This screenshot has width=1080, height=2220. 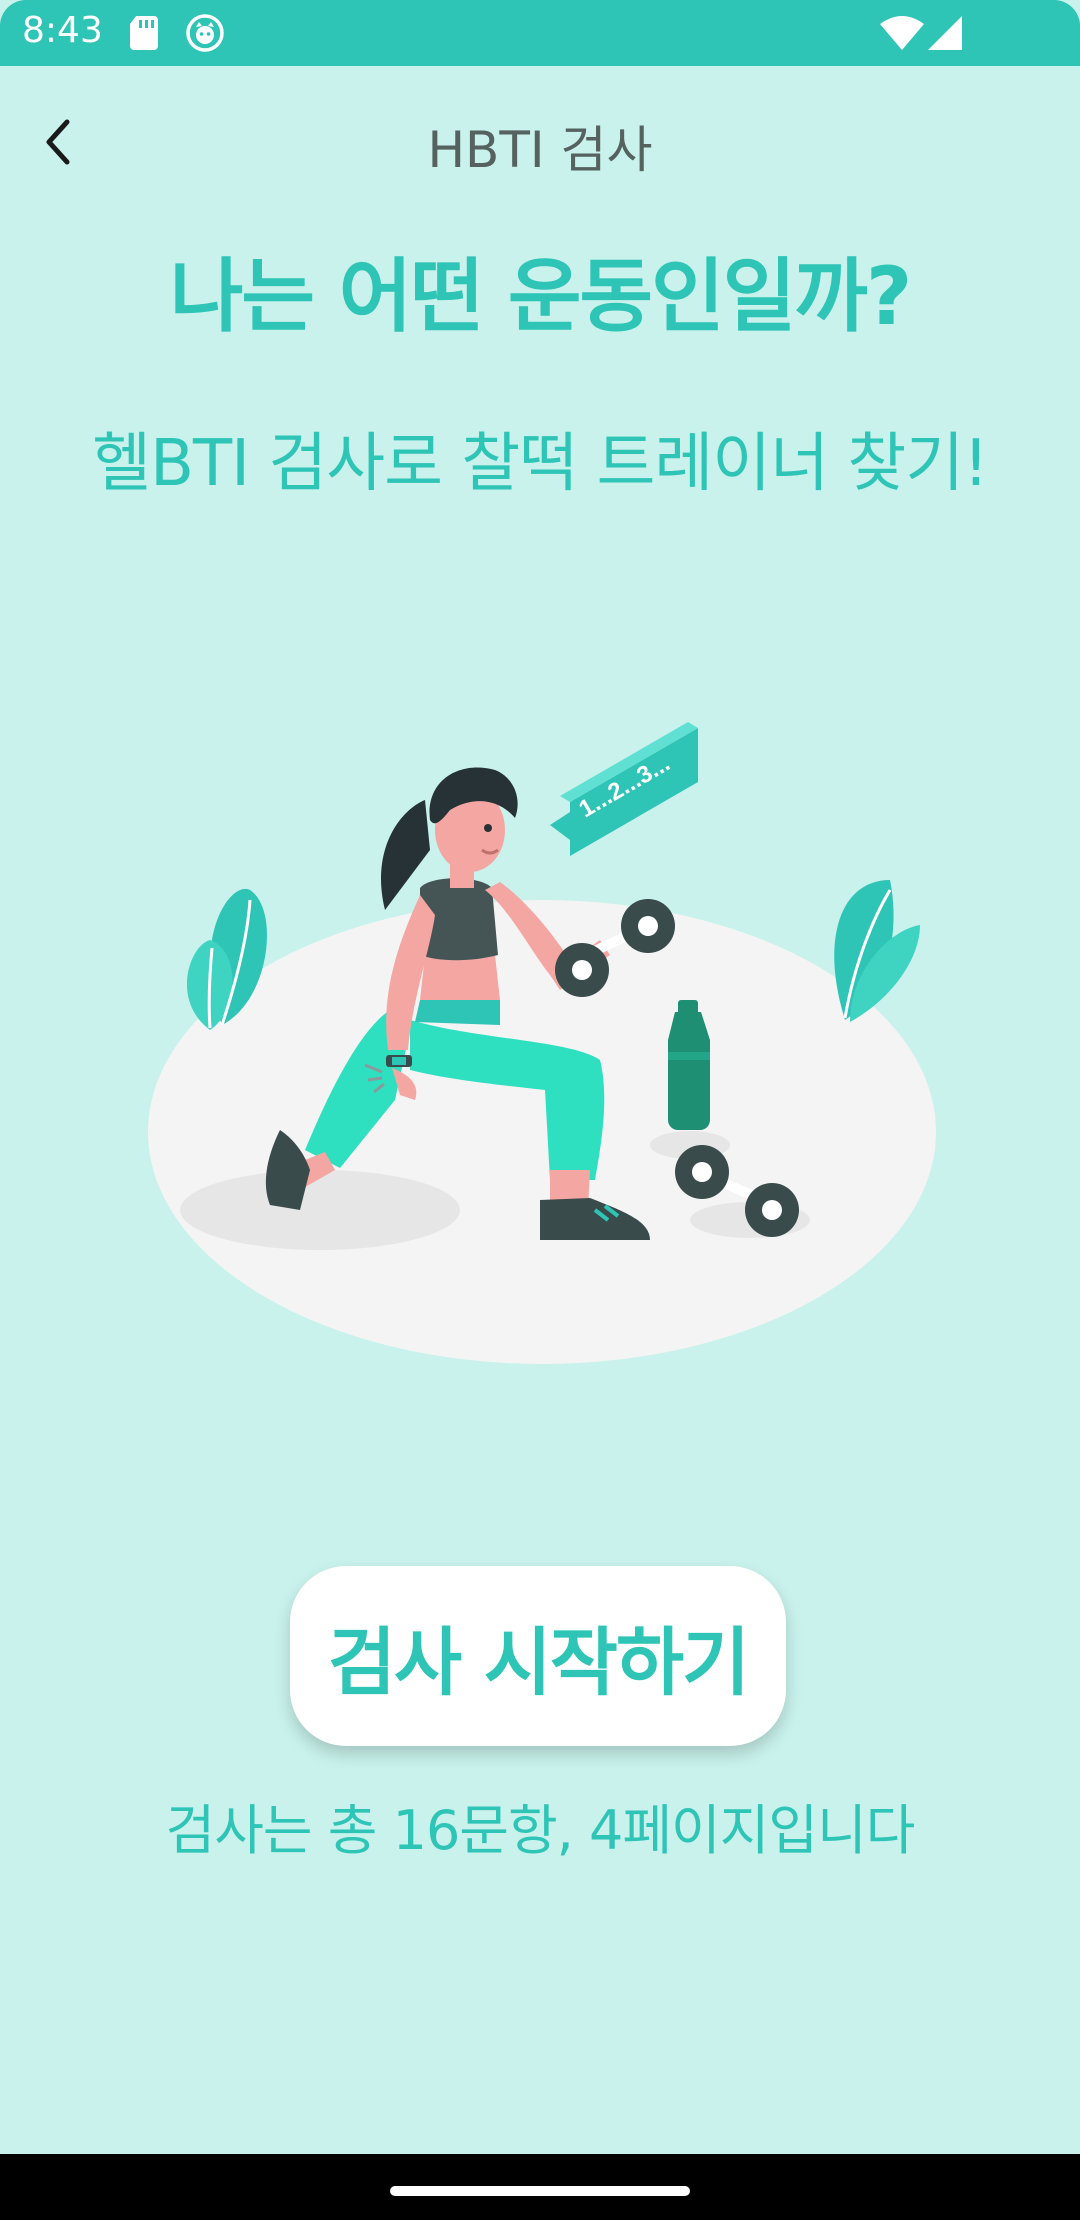 I want to click on plant-right-icon, so click(x=877, y=951).